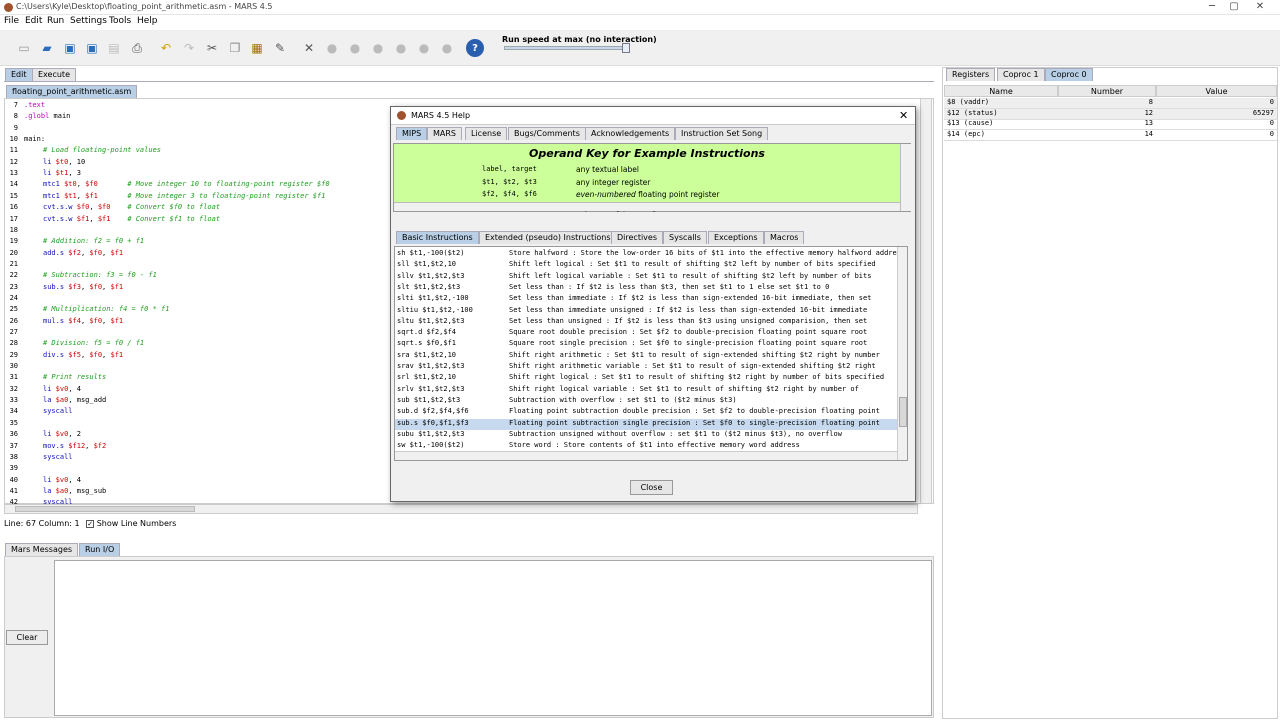 This screenshot has width=1280, height=720. I want to click on menu-settings: Settings, so click(88, 21).